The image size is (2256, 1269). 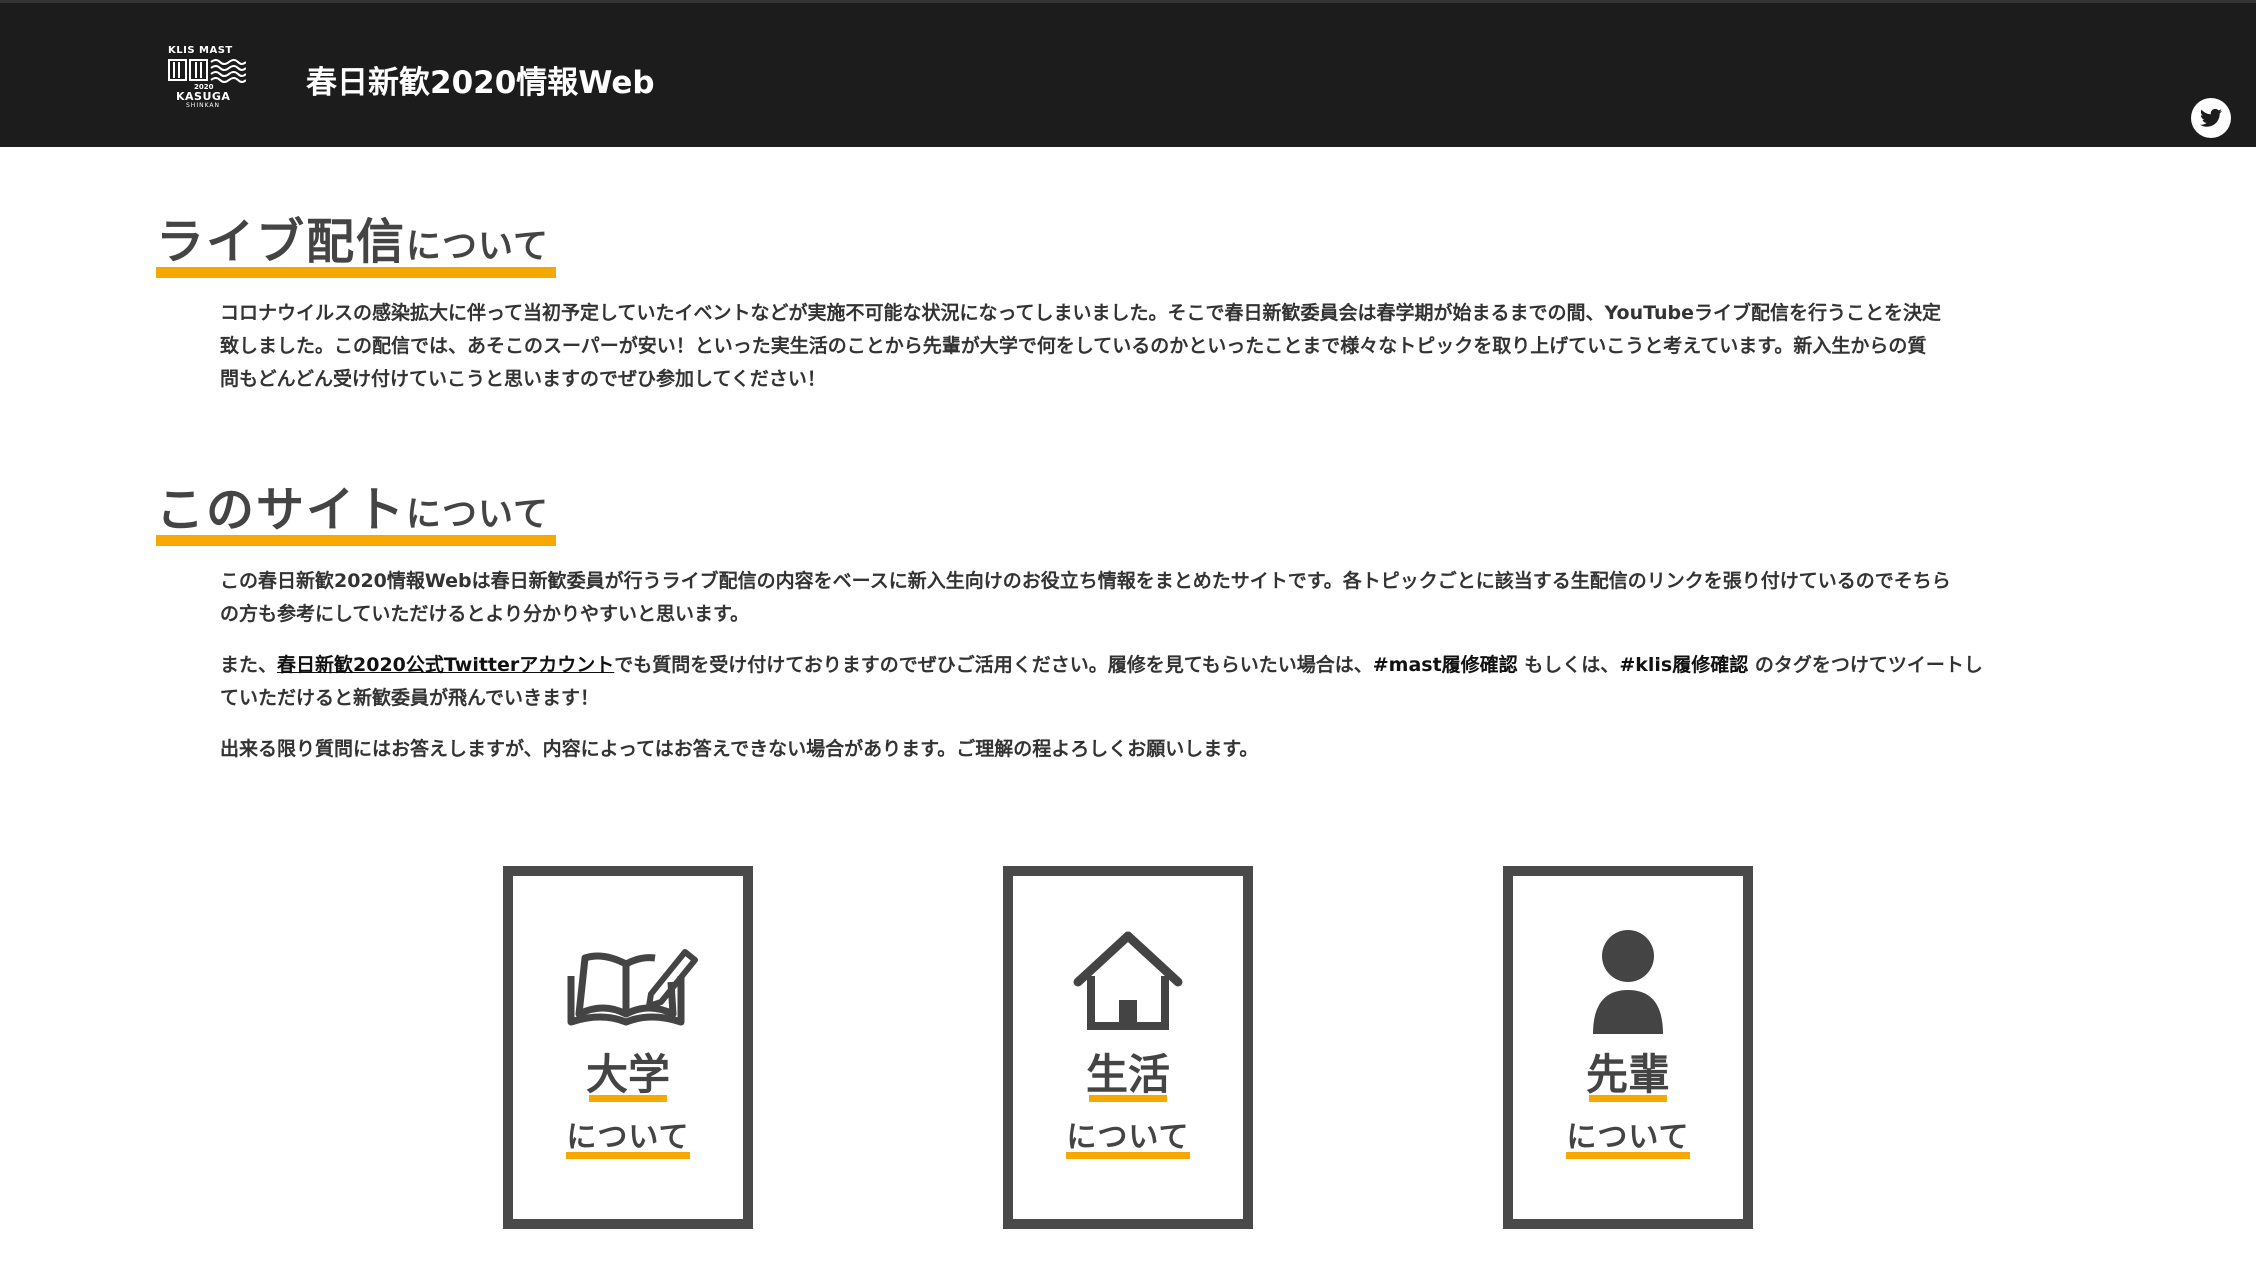 I want to click on live-paragraph-line: 問もどんどん受け付けていこうと思いますのでぜひ参加してください！, so click(x=523, y=379).